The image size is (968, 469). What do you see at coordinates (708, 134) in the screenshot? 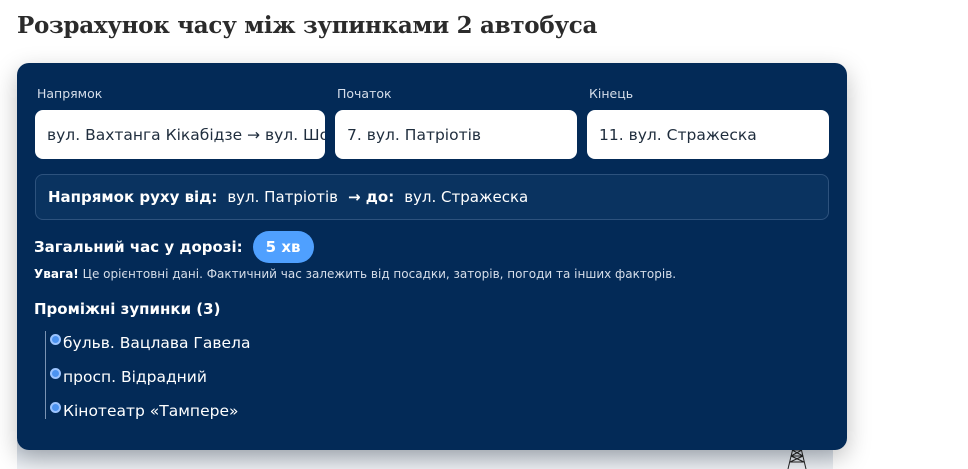
I see `end-stop-select: 11. вул. Стражеска` at bounding box center [708, 134].